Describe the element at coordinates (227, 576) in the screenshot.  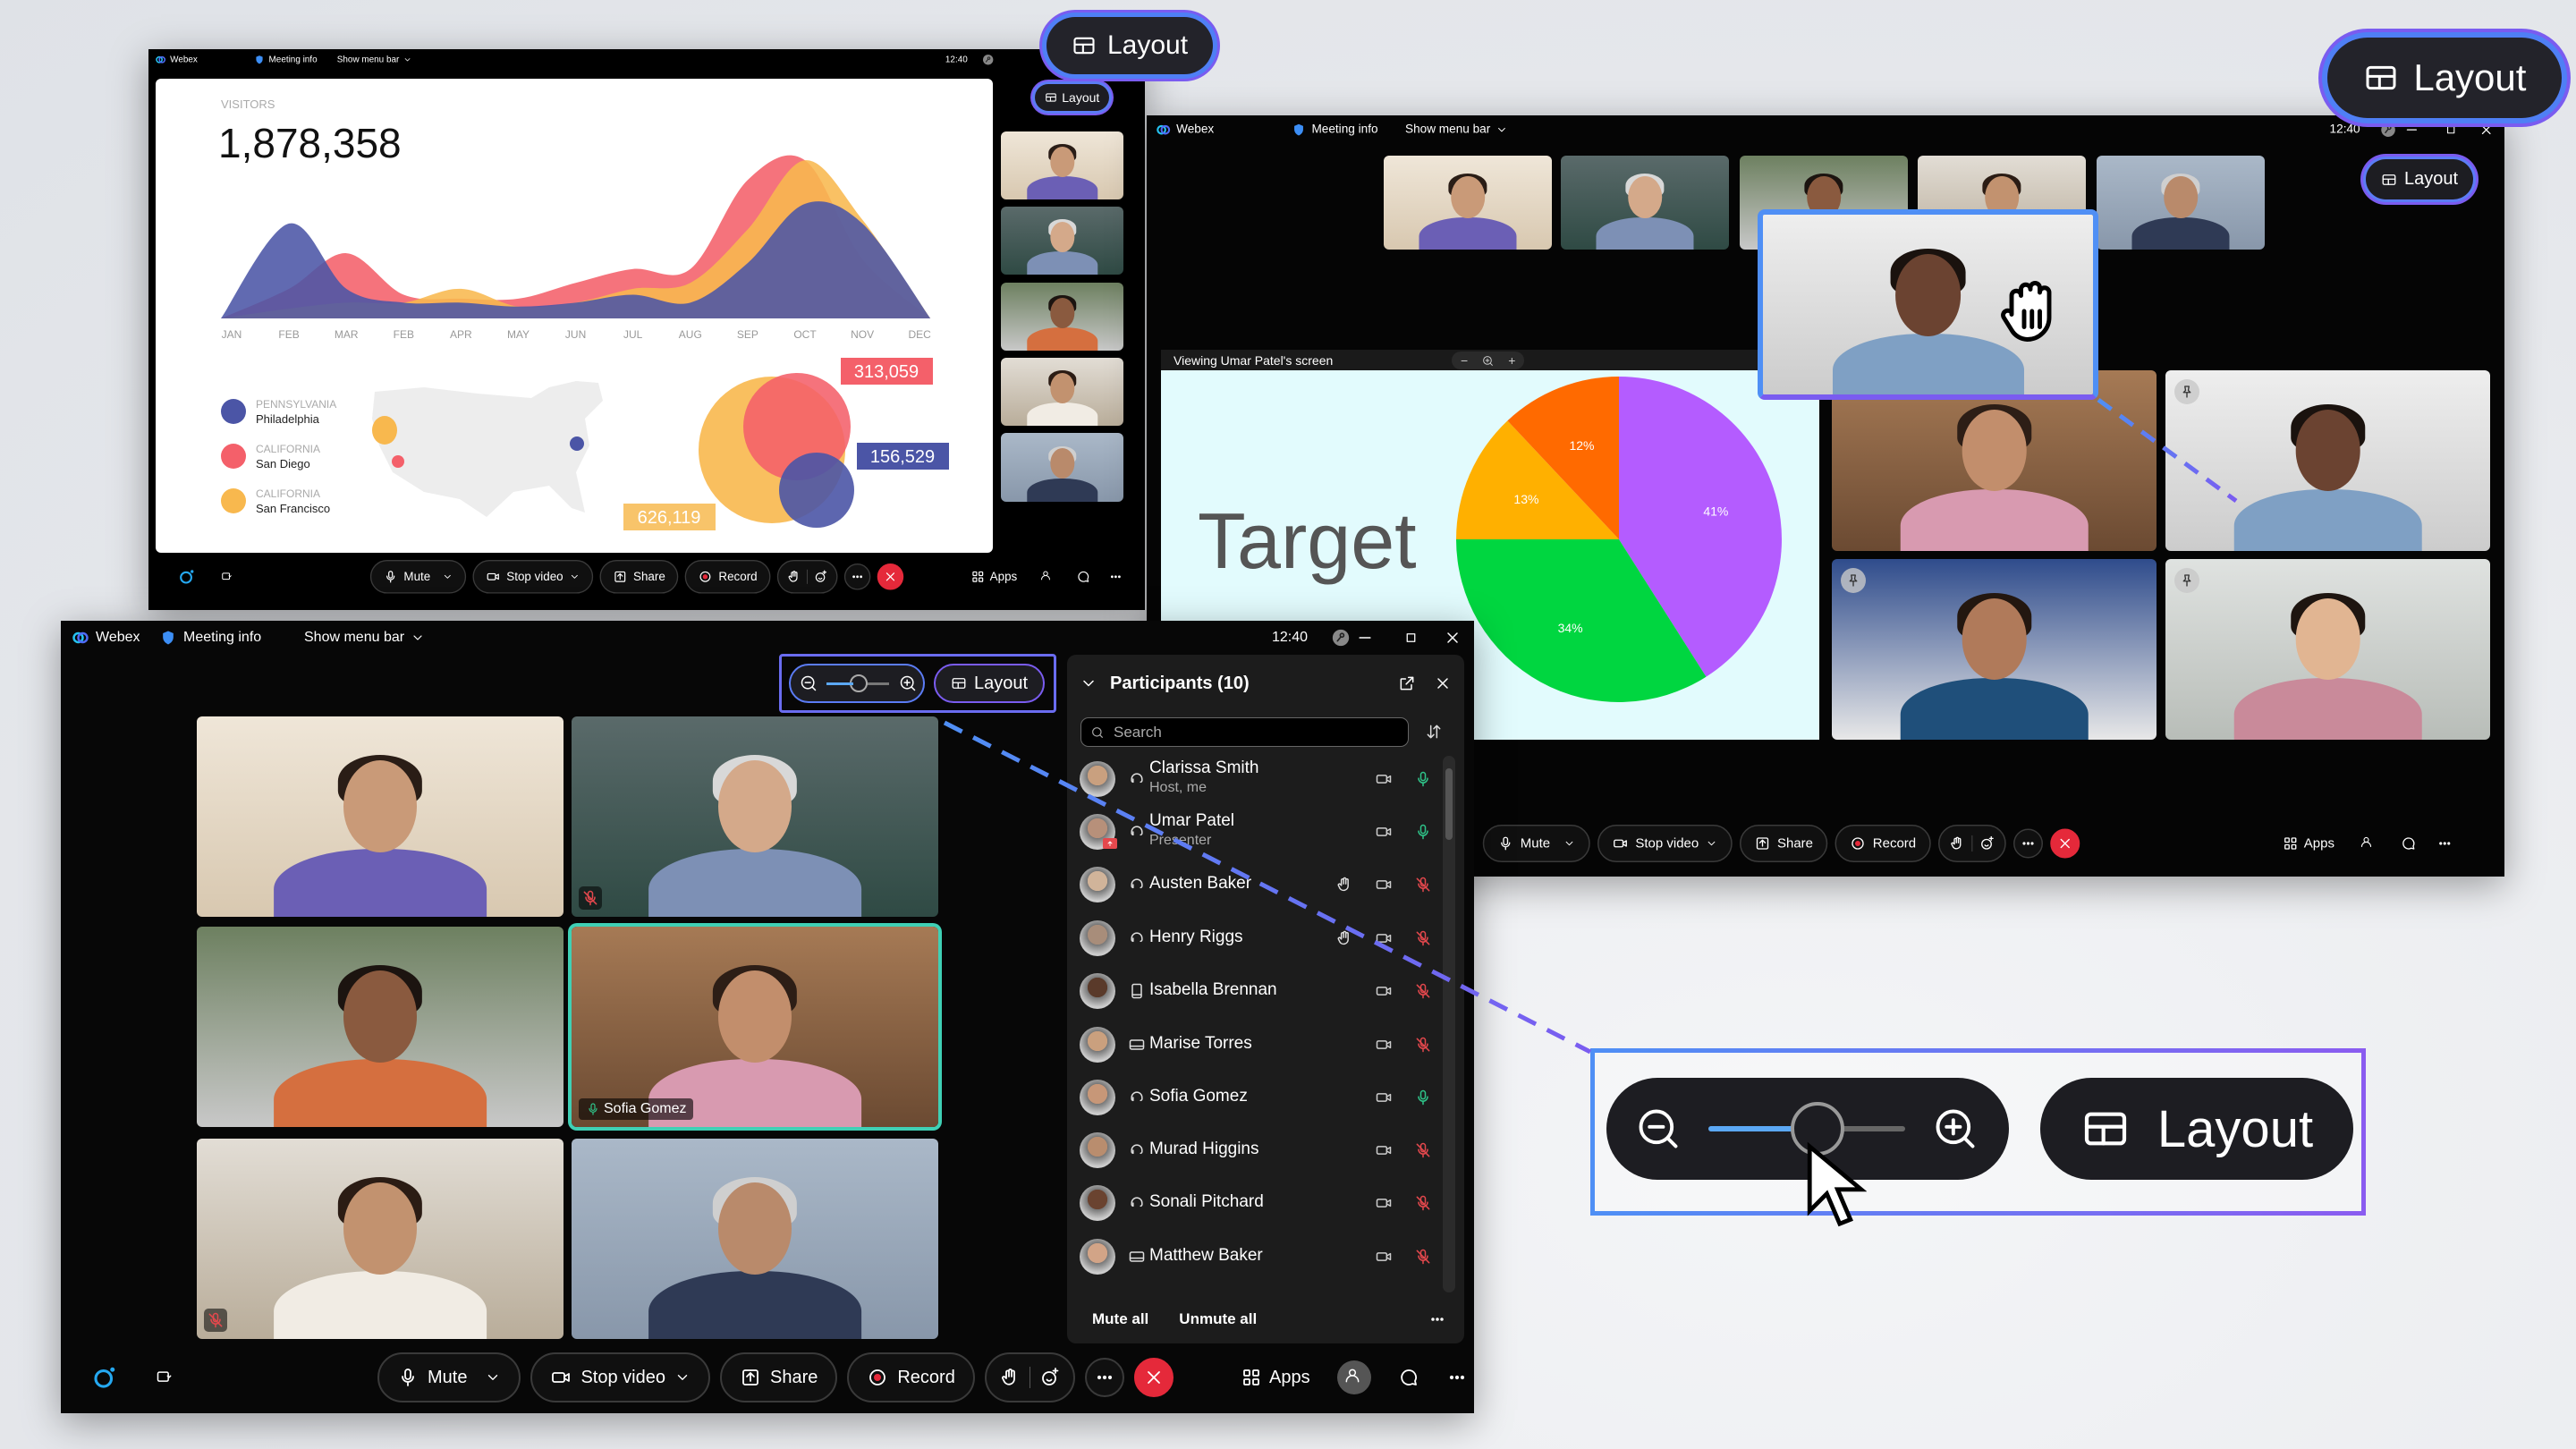
I see `captions-icon` at that location.